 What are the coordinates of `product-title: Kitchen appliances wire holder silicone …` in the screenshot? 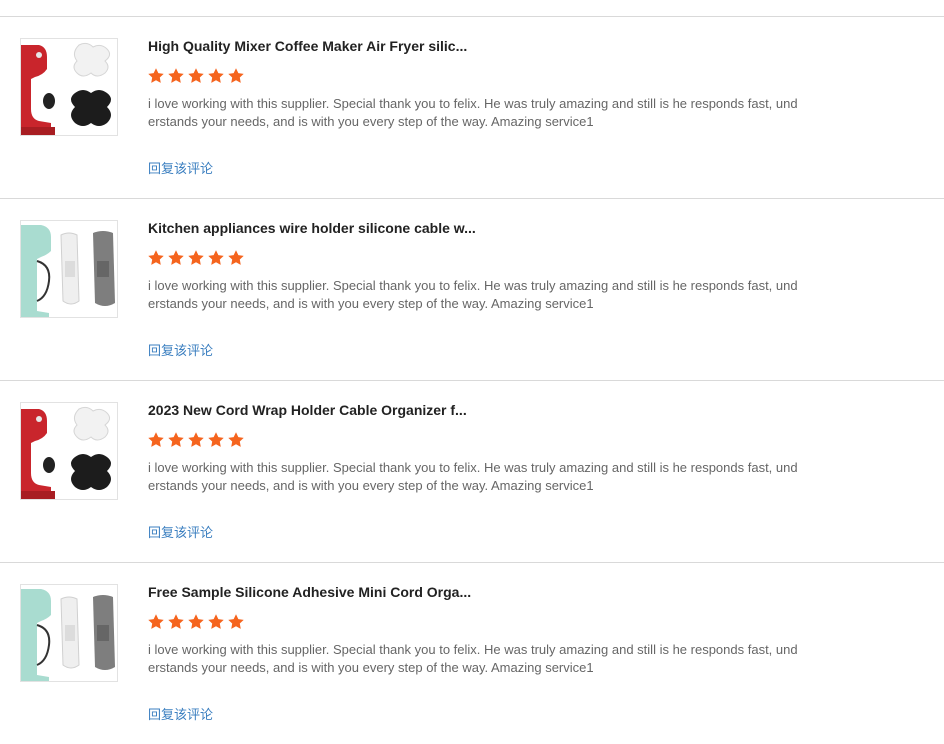 It's located at (318, 228).